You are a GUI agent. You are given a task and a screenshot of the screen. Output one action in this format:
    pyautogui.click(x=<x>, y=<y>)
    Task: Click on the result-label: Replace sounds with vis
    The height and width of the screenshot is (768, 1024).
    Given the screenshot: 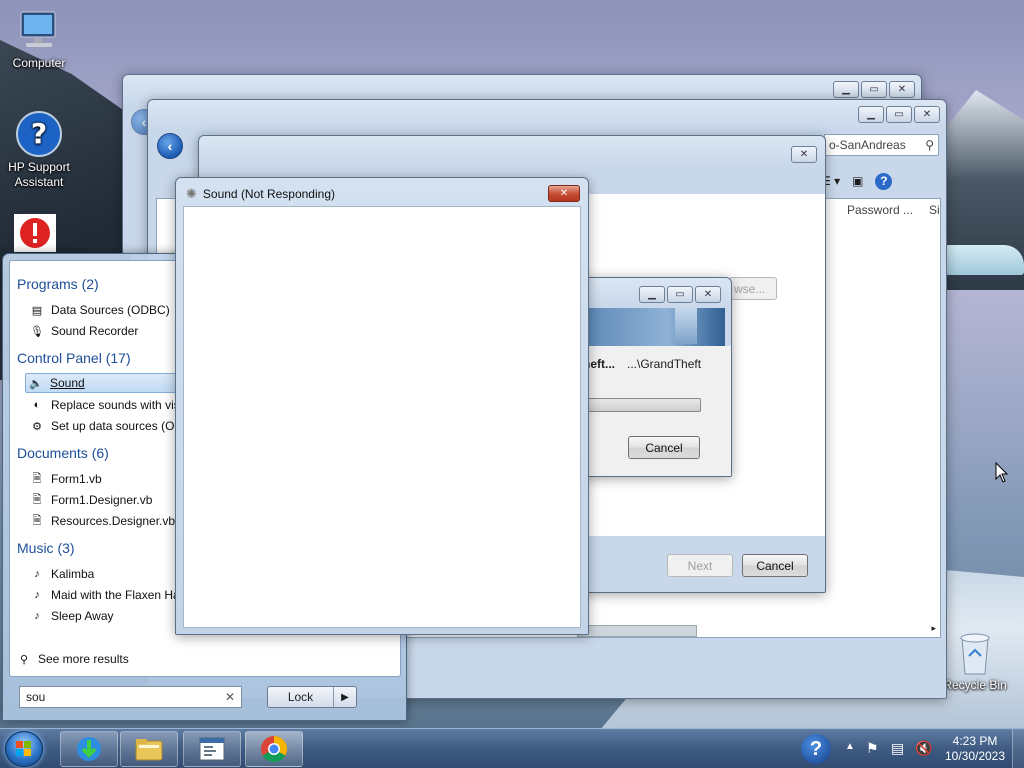 What is the action you would take?
    pyautogui.click(x=115, y=405)
    